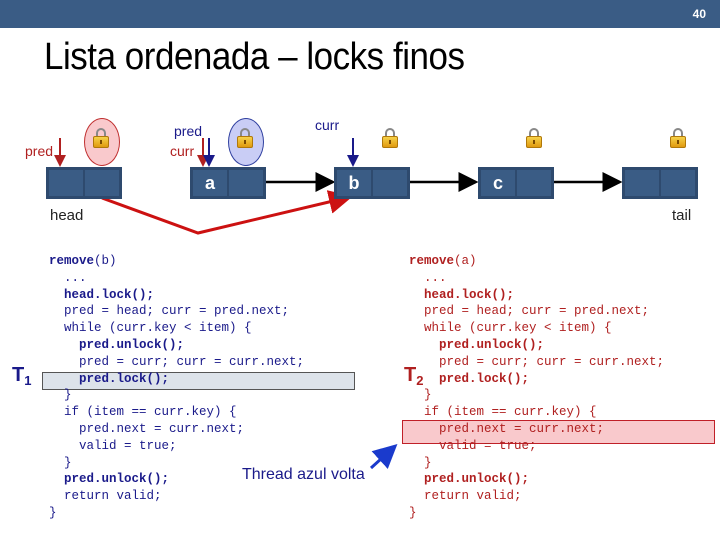 Image resolution: width=720 pixels, height=540 pixels. What do you see at coordinates (39, 151) in the screenshot?
I see `red-pred-label: pred` at bounding box center [39, 151].